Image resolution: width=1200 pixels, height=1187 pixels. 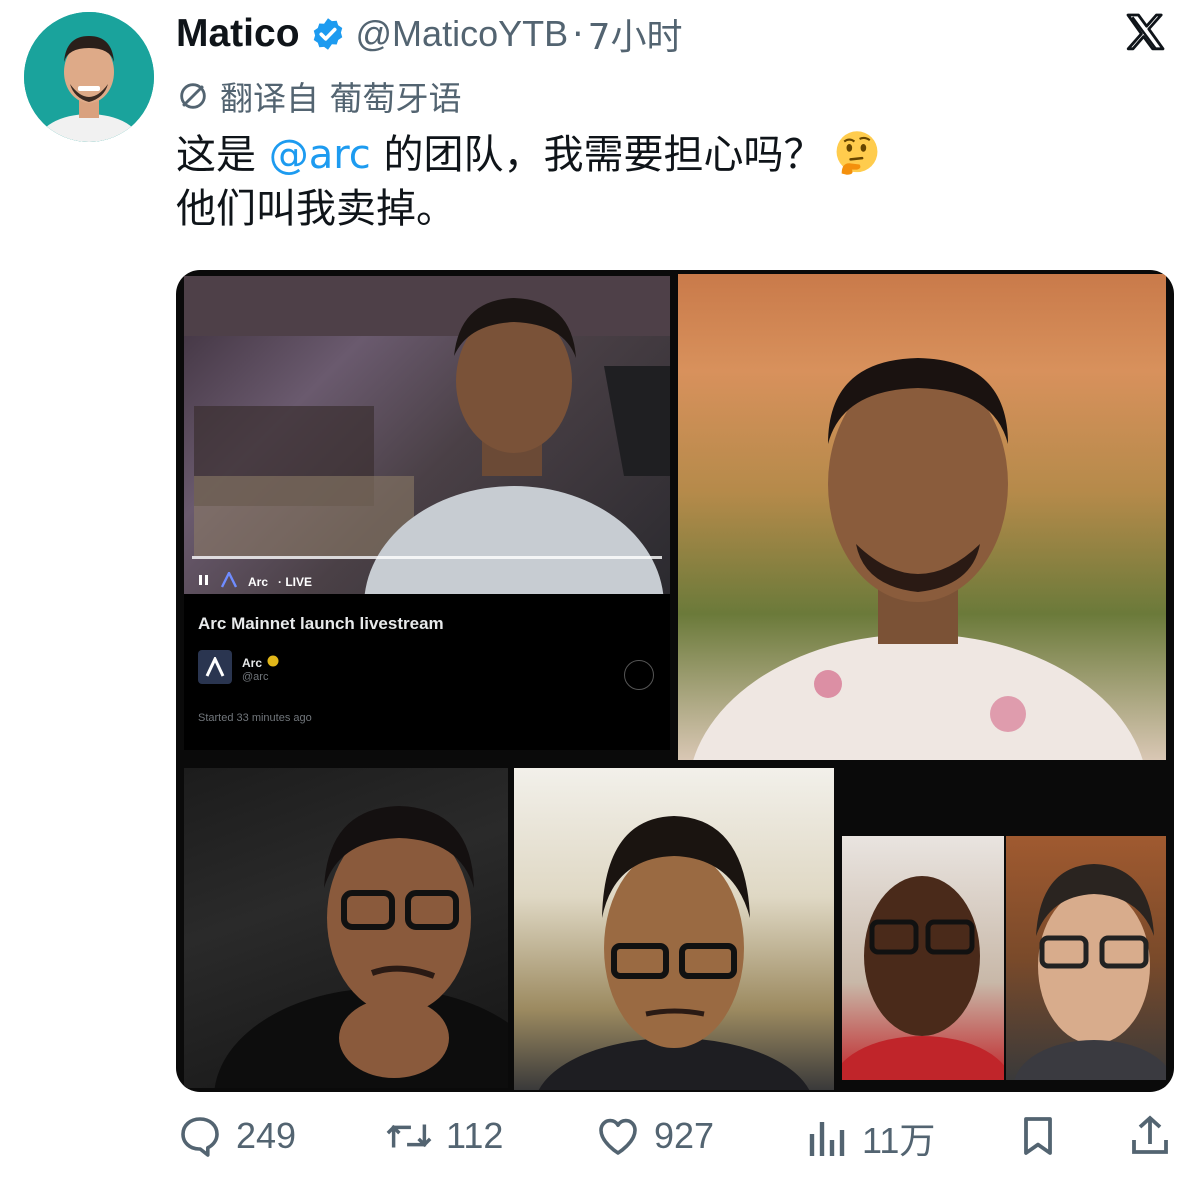 What do you see at coordinates (321, 624) in the screenshot?
I see `livestream-title: Arc Mainnet launch livestream` at bounding box center [321, 624].